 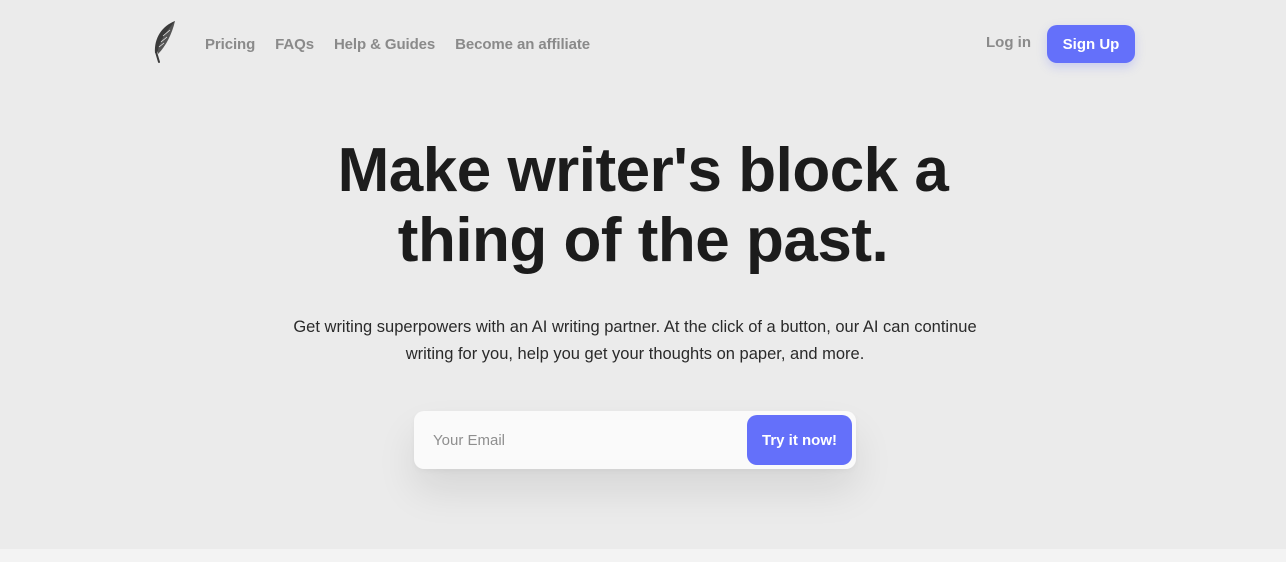 What do you see at coordinates (230, 44) in the screenshot?
I see `nav-link-pricing: Pricing` at bounding box center [230, 44].